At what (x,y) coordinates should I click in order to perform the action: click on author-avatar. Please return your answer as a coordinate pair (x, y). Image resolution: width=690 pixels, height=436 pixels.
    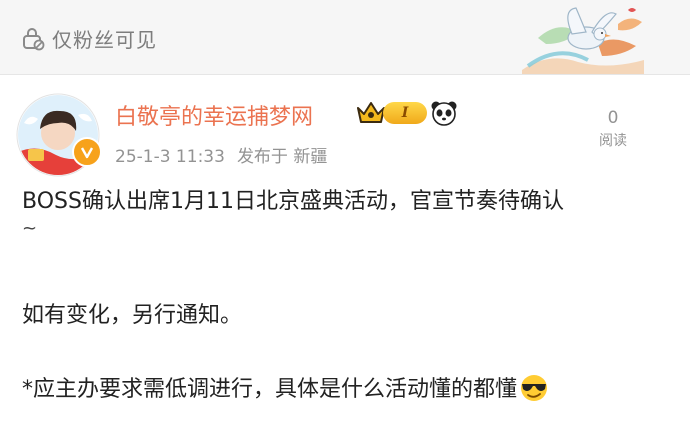
    Looking at the image, I should click on (59, 135).